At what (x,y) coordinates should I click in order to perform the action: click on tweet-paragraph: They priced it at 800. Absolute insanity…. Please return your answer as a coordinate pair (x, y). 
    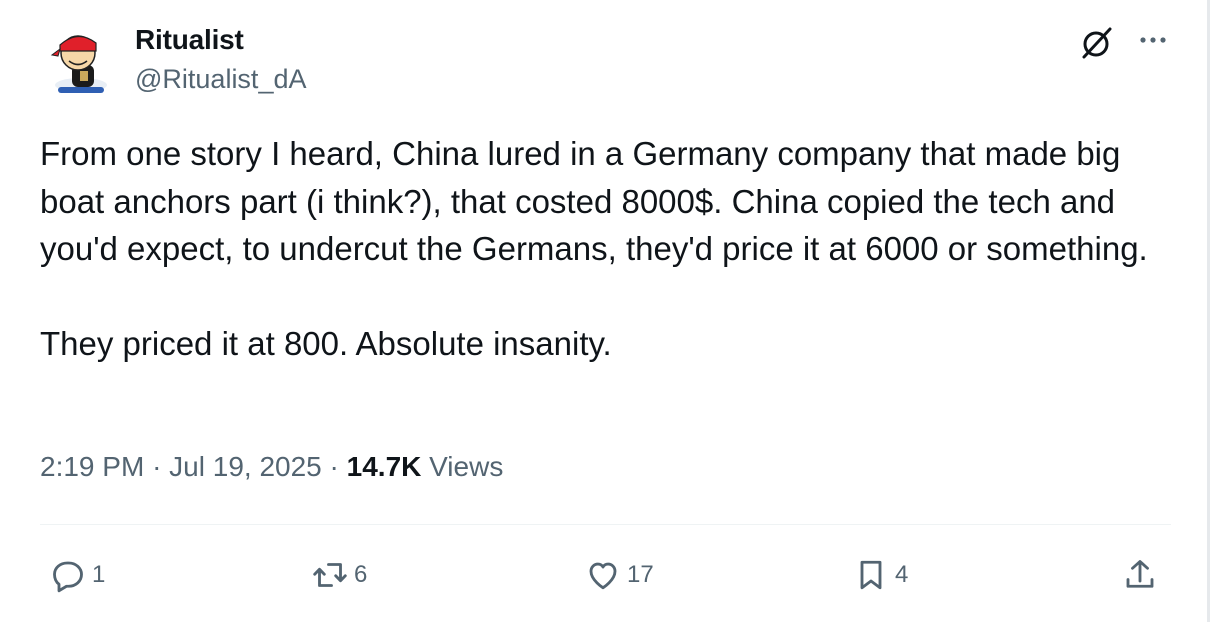
    Looking at the image, I should click on (326, 343).